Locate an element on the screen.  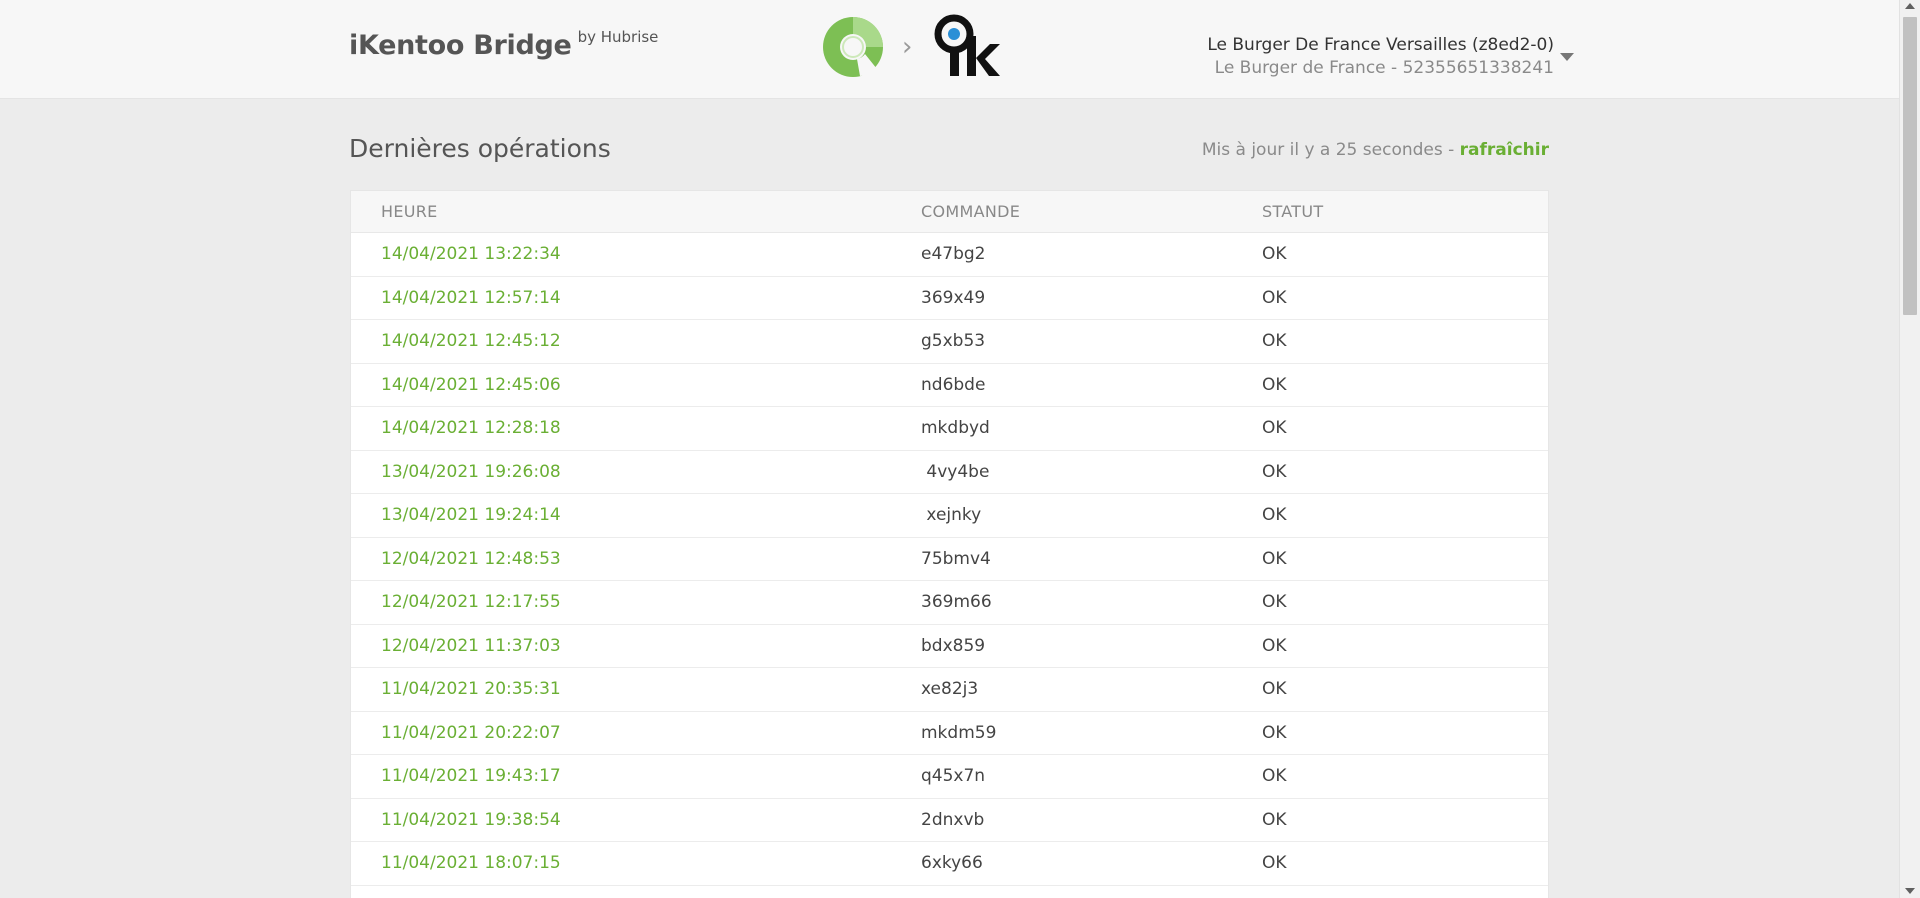
row-time-link: 13/04/2021 19:26:08 is located at coordinates (471, 472).